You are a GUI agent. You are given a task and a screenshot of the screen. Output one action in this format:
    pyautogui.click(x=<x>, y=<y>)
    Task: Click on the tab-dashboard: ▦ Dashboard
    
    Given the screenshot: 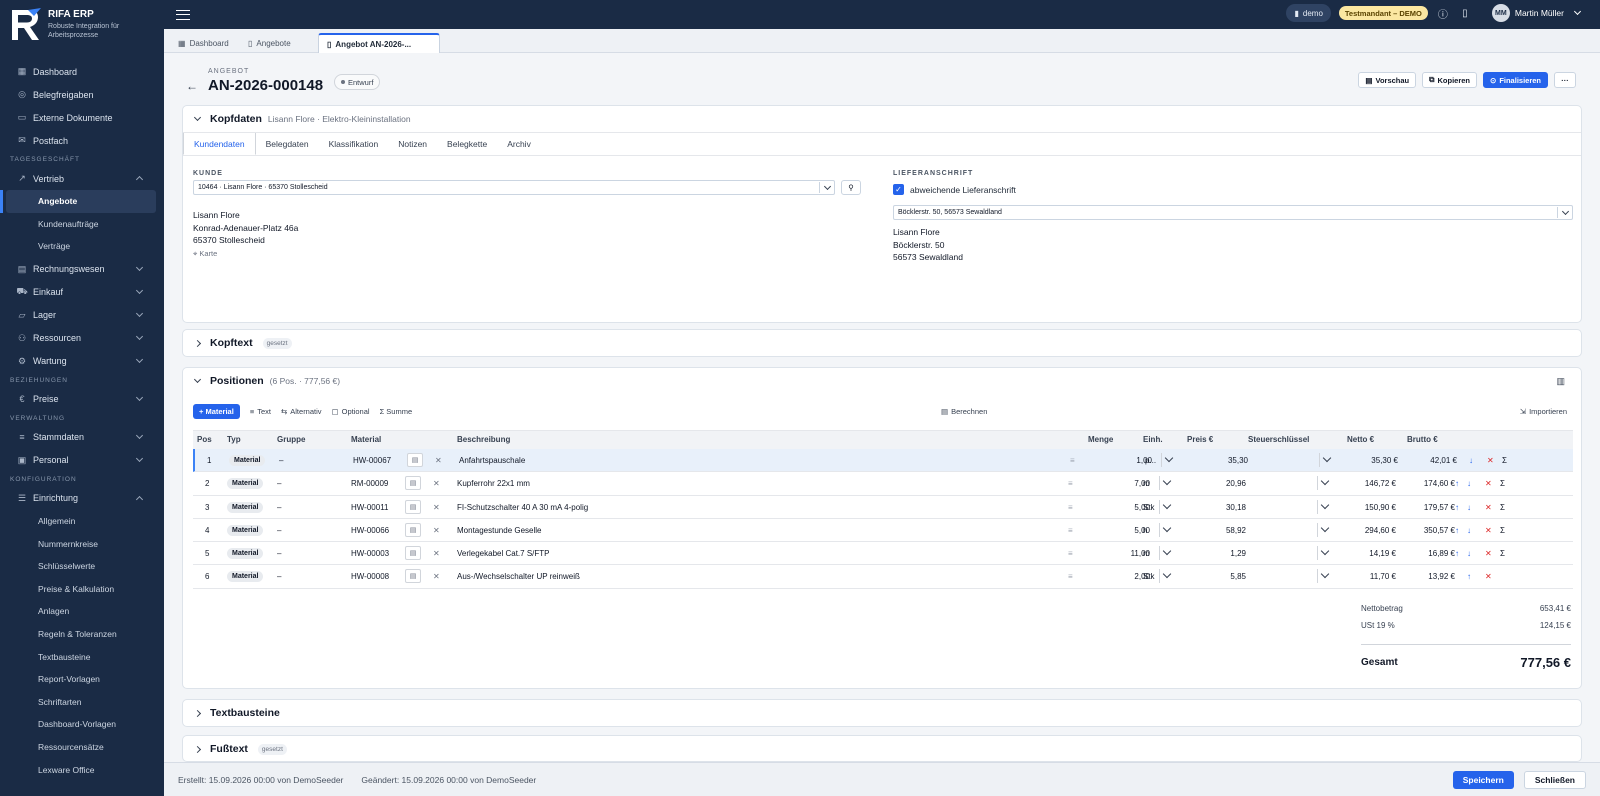 What is the action you would take?
    pyautogui.click(x=203, y=43)
    